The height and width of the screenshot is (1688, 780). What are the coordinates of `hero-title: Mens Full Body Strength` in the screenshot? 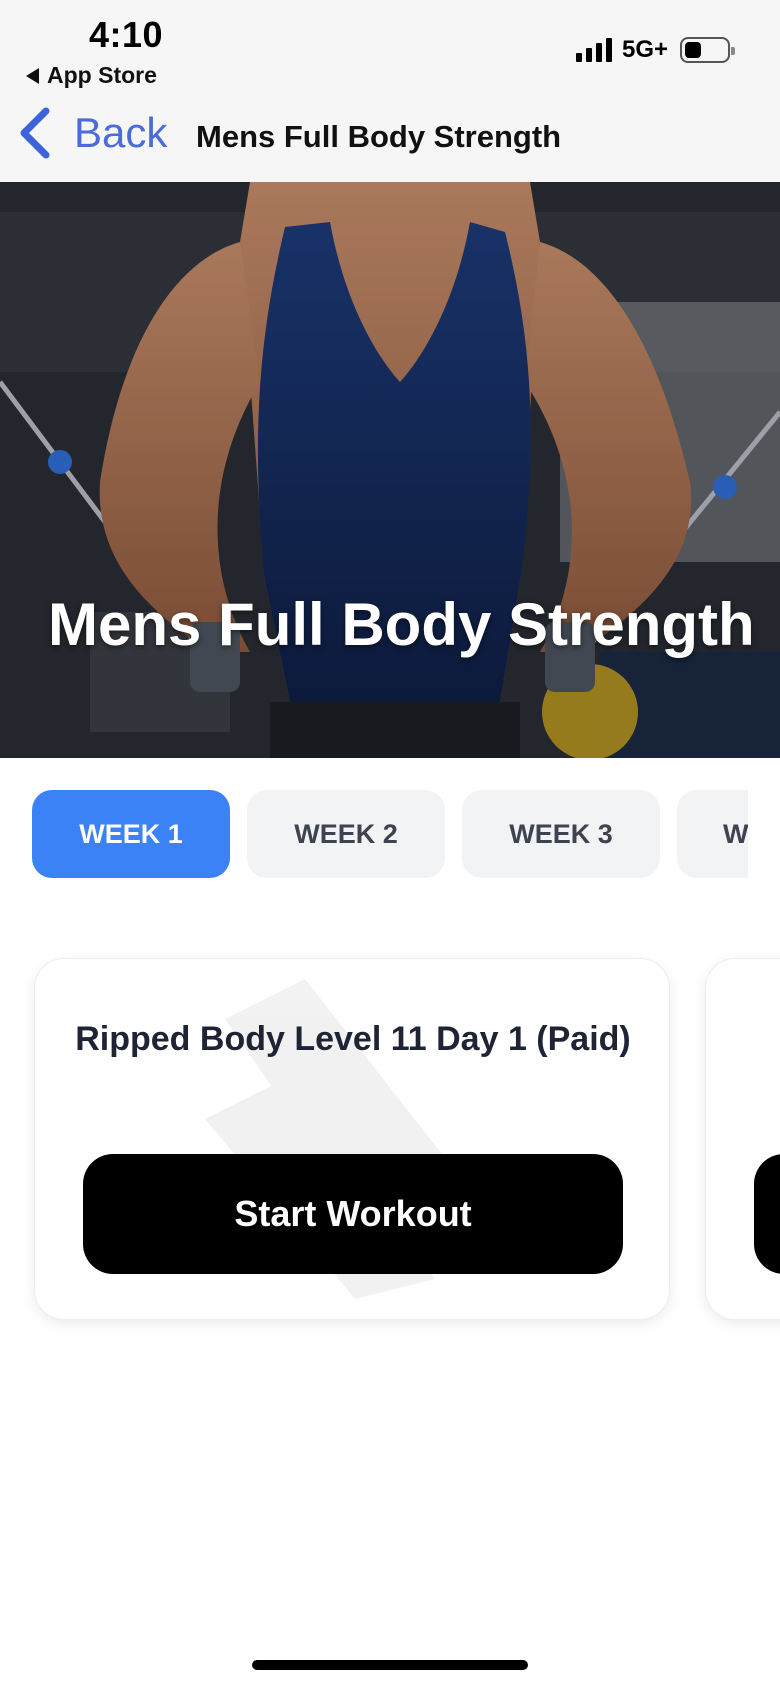 It's located at (401, 624).